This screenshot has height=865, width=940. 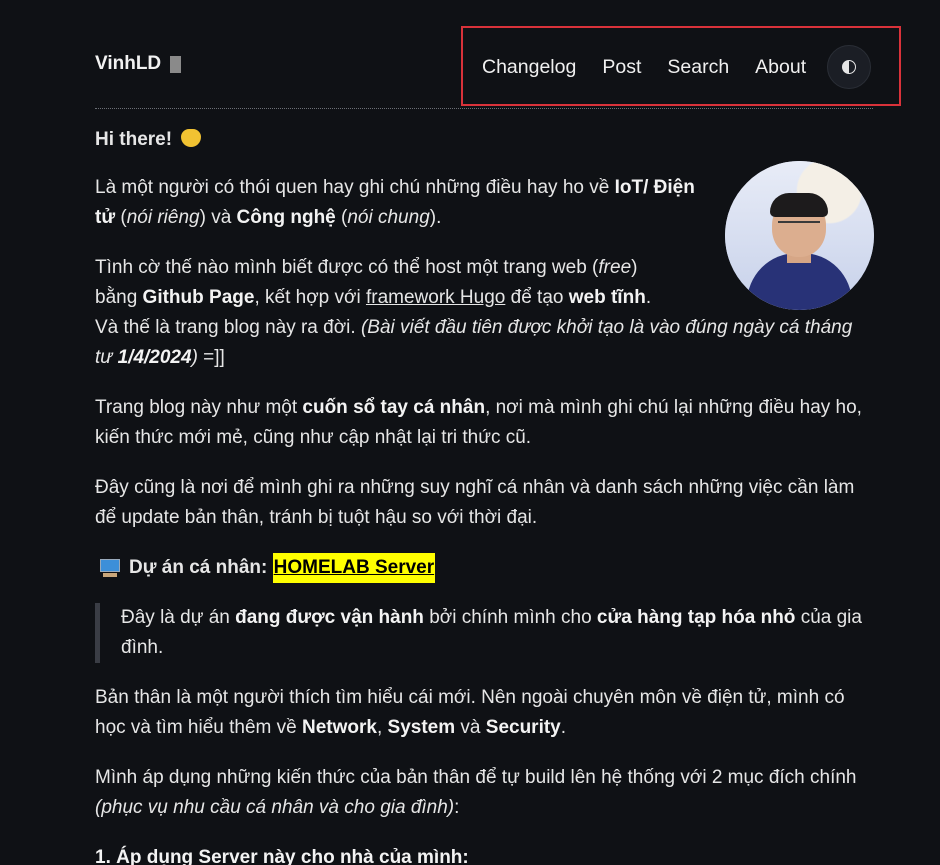 I want to click on bold-text: Security, so click(x=523, y=727).